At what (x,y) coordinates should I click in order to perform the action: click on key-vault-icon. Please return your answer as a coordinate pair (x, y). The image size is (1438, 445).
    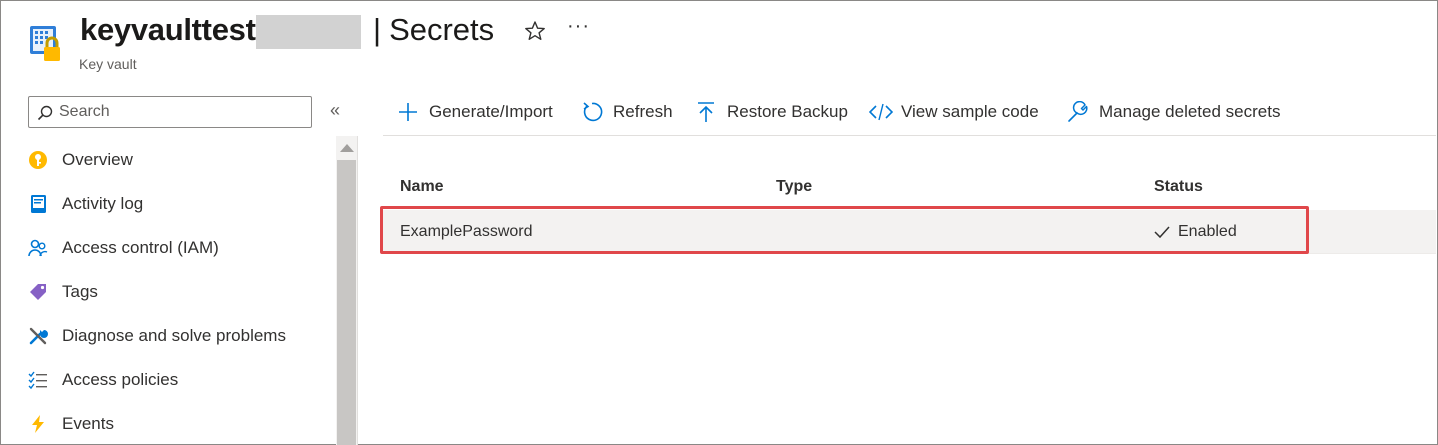
    Looking at the image, I should click on (45, 43).